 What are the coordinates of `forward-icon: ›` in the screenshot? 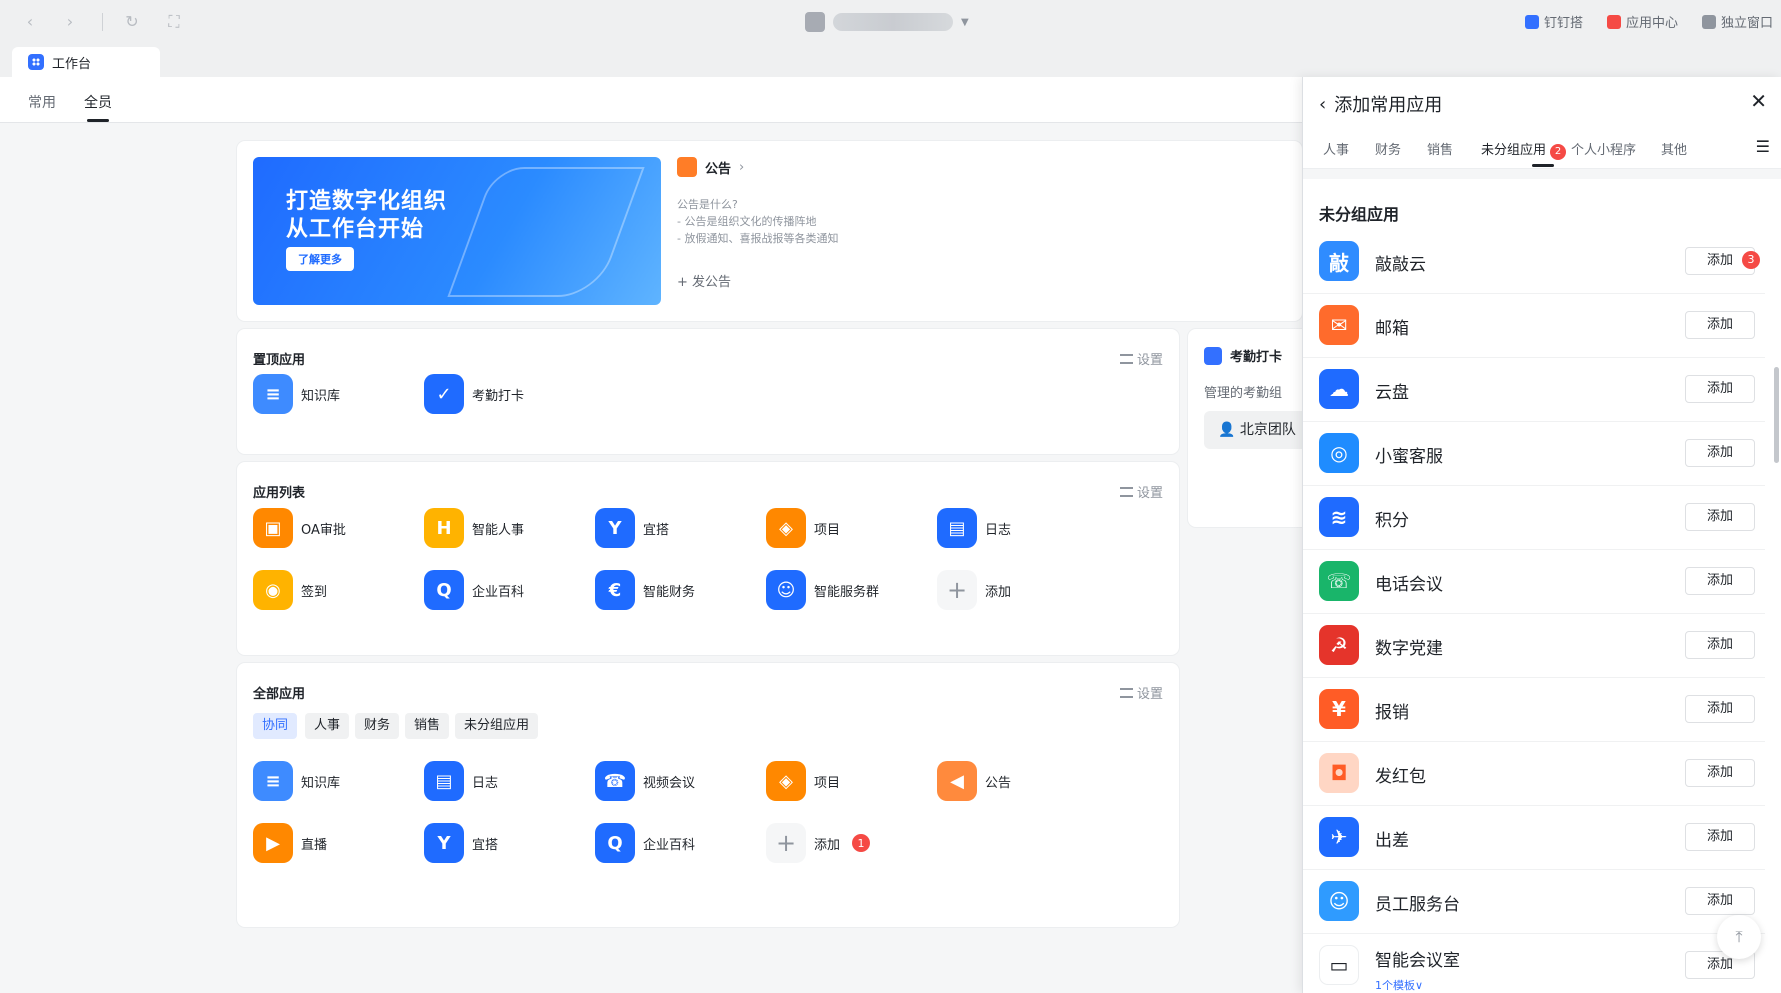 It's located at (70, 22).